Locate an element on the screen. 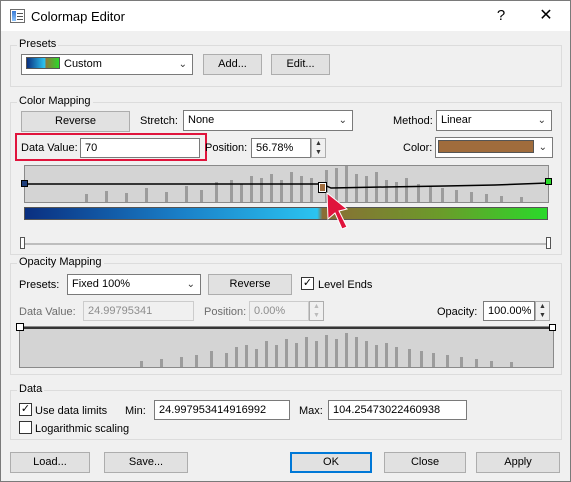 The image size is (571, 482). method-combo: Linear ⌄ is located at coordinates (494, 120).